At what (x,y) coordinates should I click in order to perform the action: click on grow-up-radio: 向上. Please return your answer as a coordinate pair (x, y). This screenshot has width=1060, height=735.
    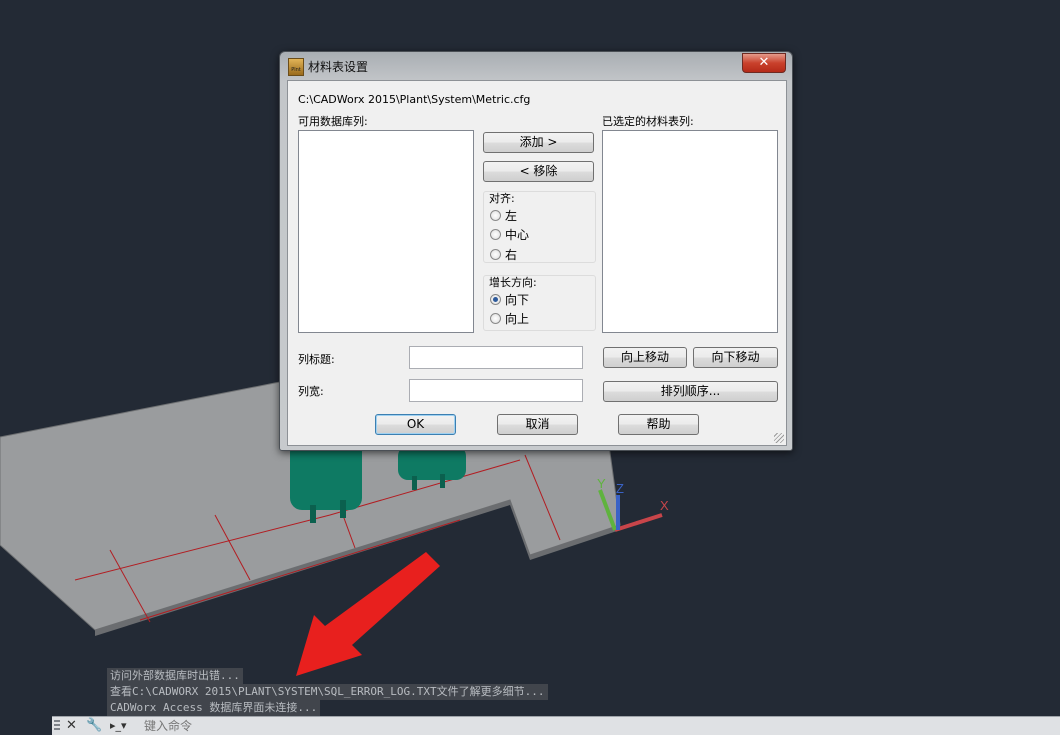
    Looking at the image, I should click on (509, 318).